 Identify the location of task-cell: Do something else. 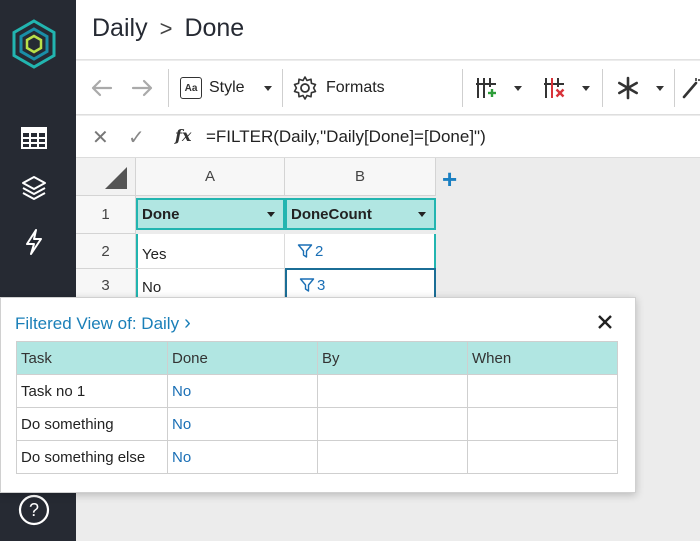
(92, 457).